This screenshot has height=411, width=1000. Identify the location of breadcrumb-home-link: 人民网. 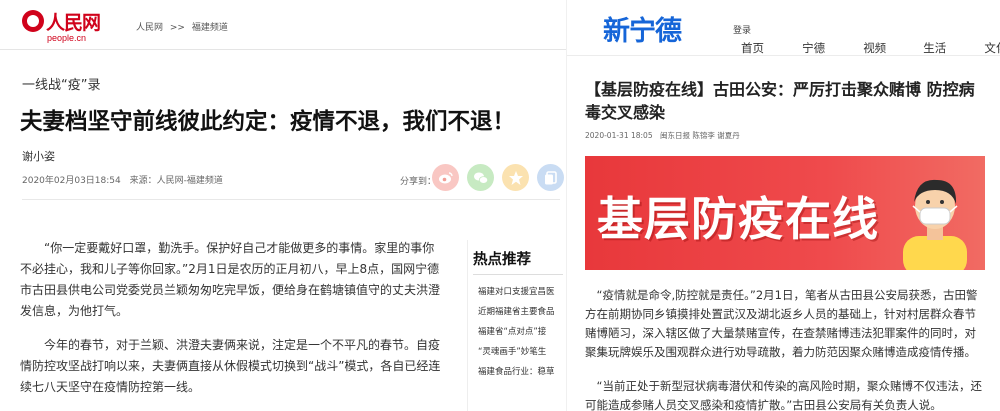
(149, 28).